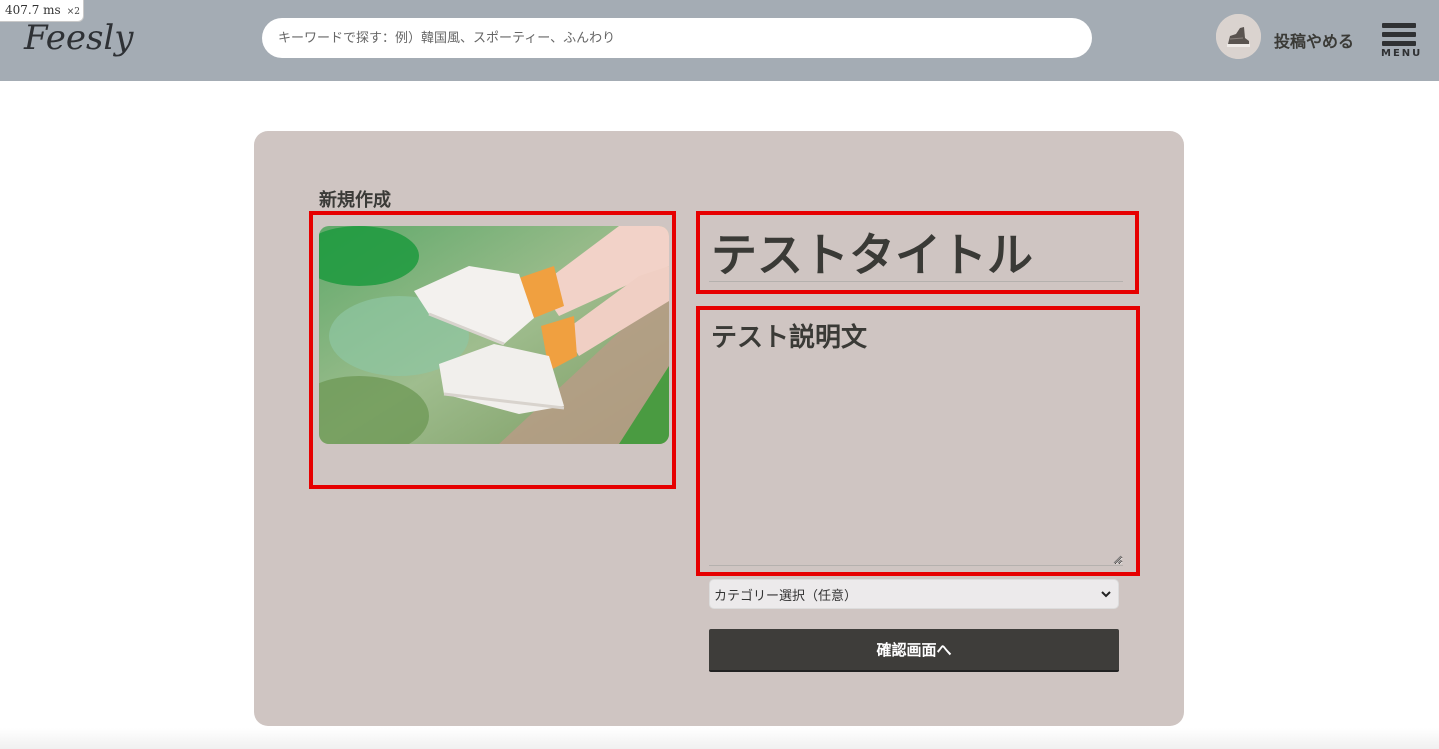 This screenshot has width=1439, height=749. I want to click on resize-grip-icon, so click(1117, 559).